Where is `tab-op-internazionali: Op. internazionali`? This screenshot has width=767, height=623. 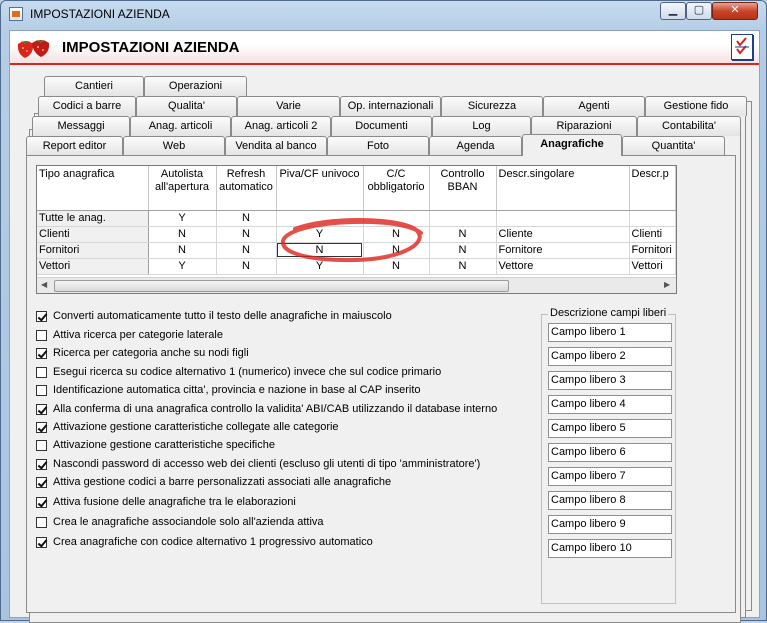
tab-op-internazionali: Op. internazionali is located at coordinates (390, 106).